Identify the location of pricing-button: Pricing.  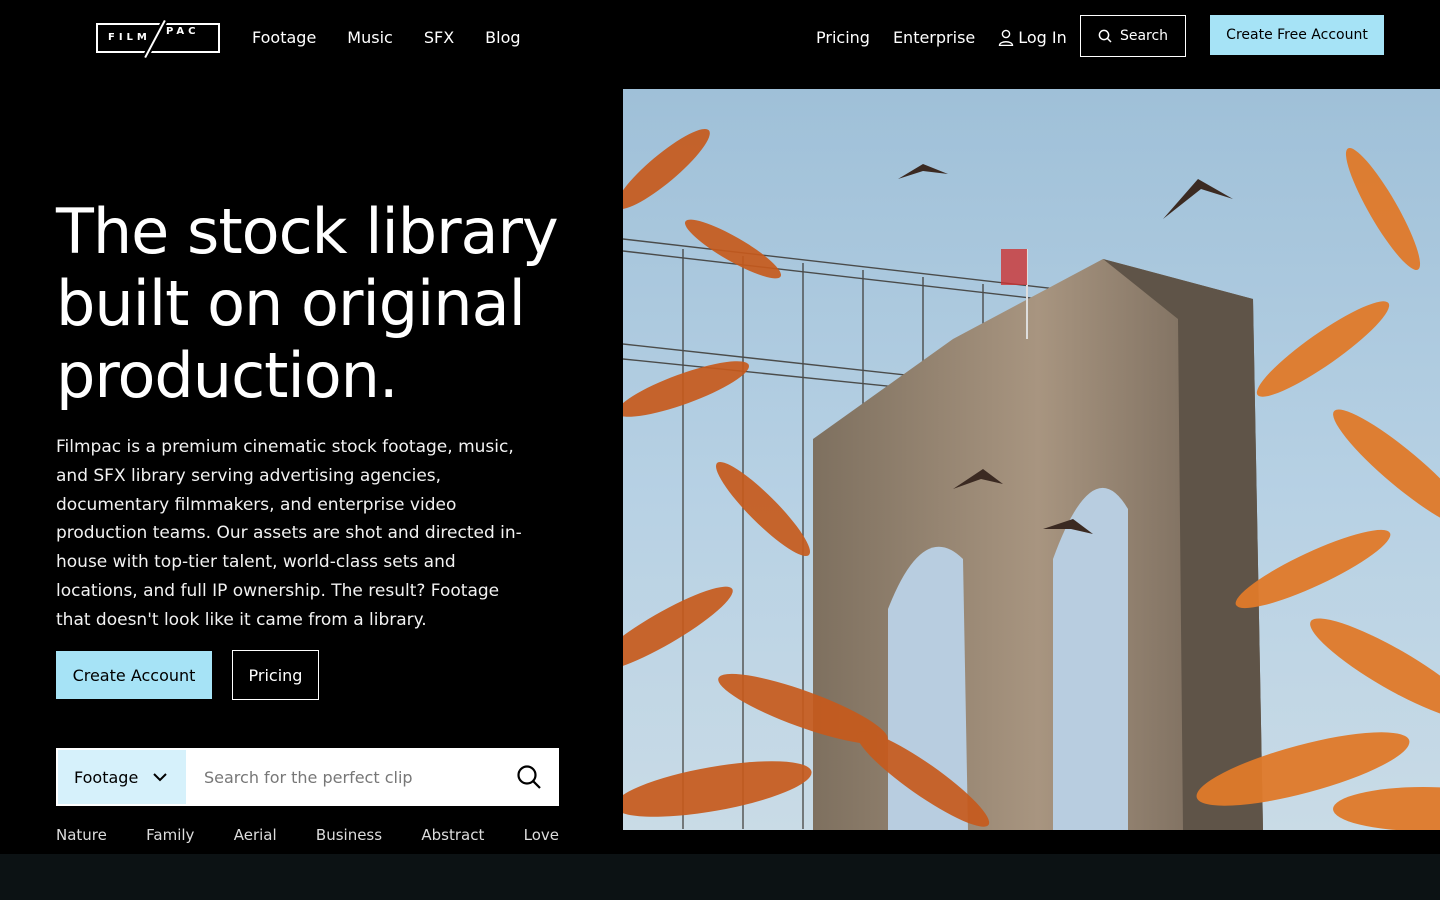
(275, 675).